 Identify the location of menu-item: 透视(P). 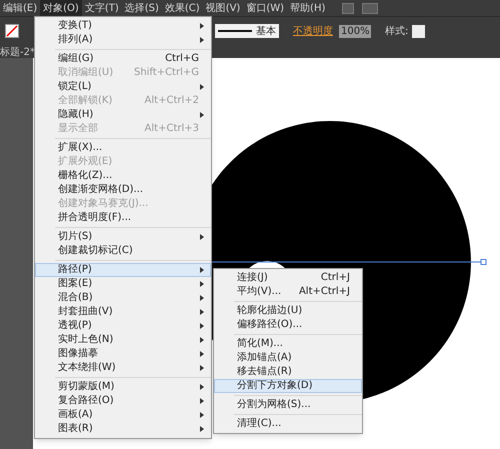
(123, 326).